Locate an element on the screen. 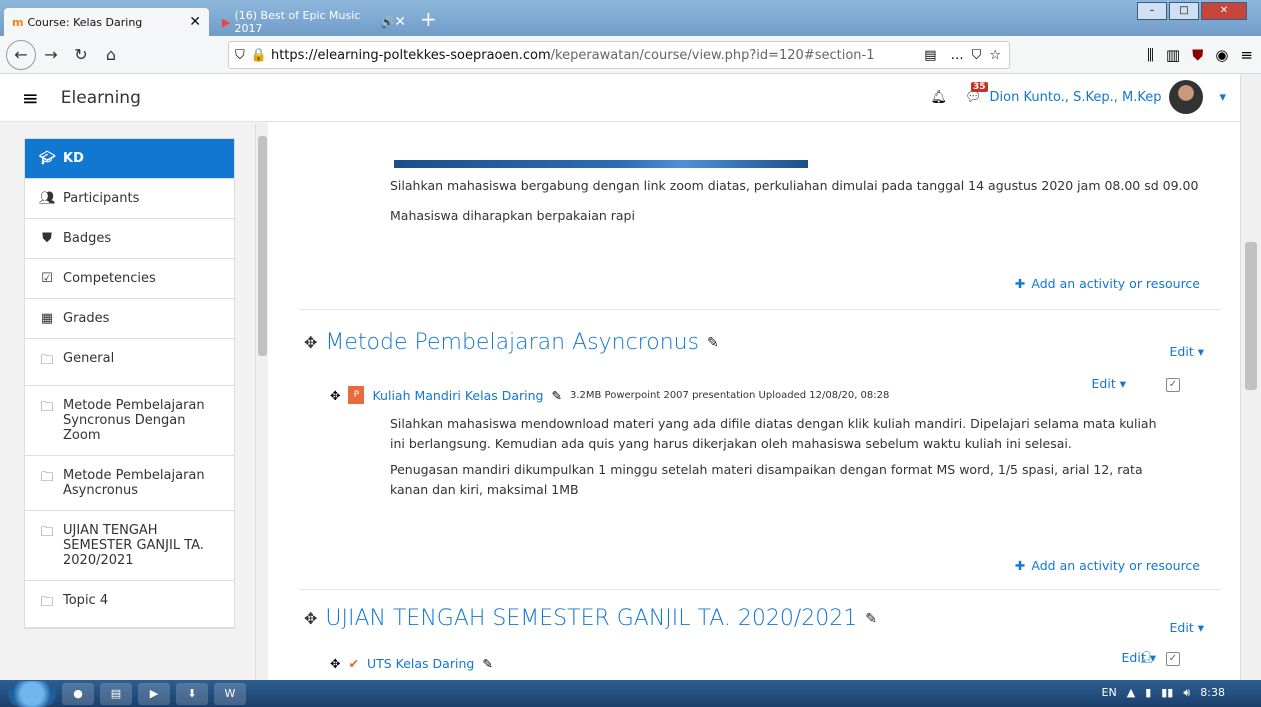  home-button: ⌂ is located at coordinates (111, 55).